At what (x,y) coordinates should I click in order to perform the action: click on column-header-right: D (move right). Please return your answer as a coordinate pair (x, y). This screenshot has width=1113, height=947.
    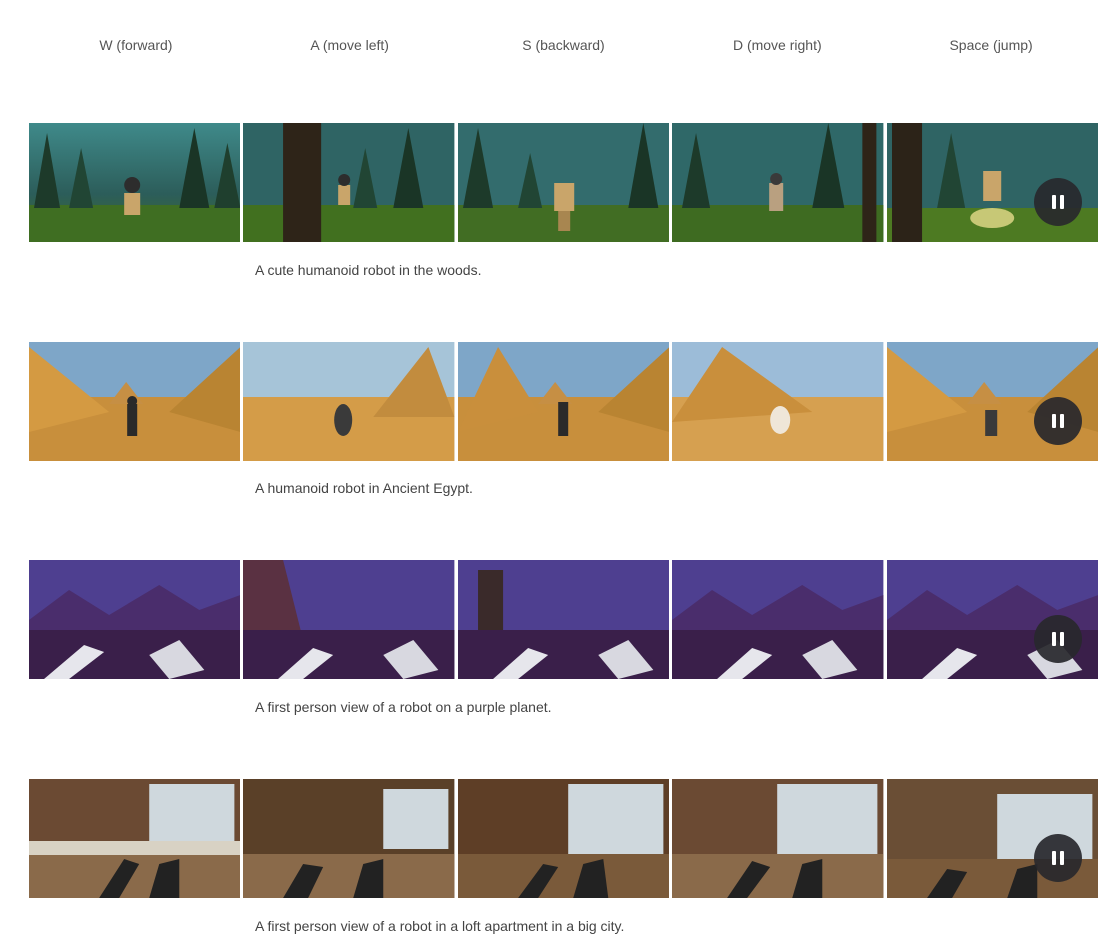
    Looking at the image, I should click on (777, 45).